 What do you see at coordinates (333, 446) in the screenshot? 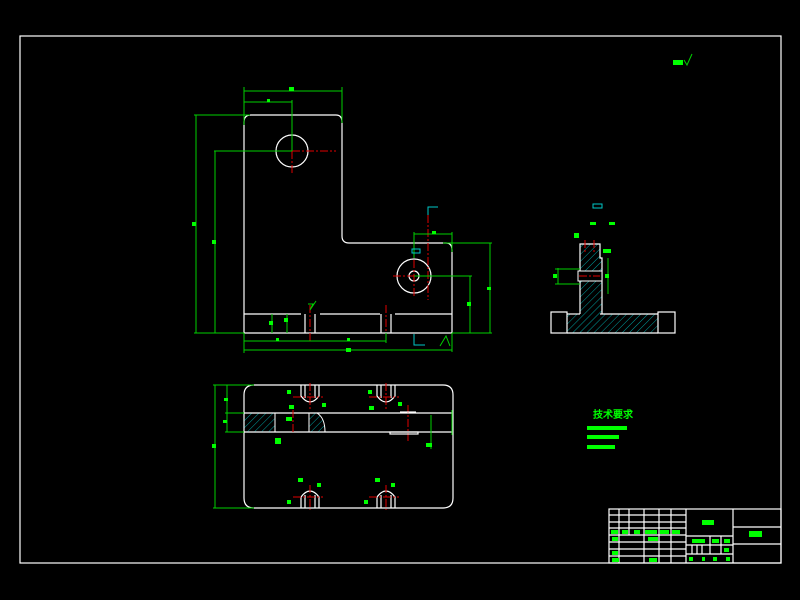
I see `top-view` at bounding box center [333, 446].